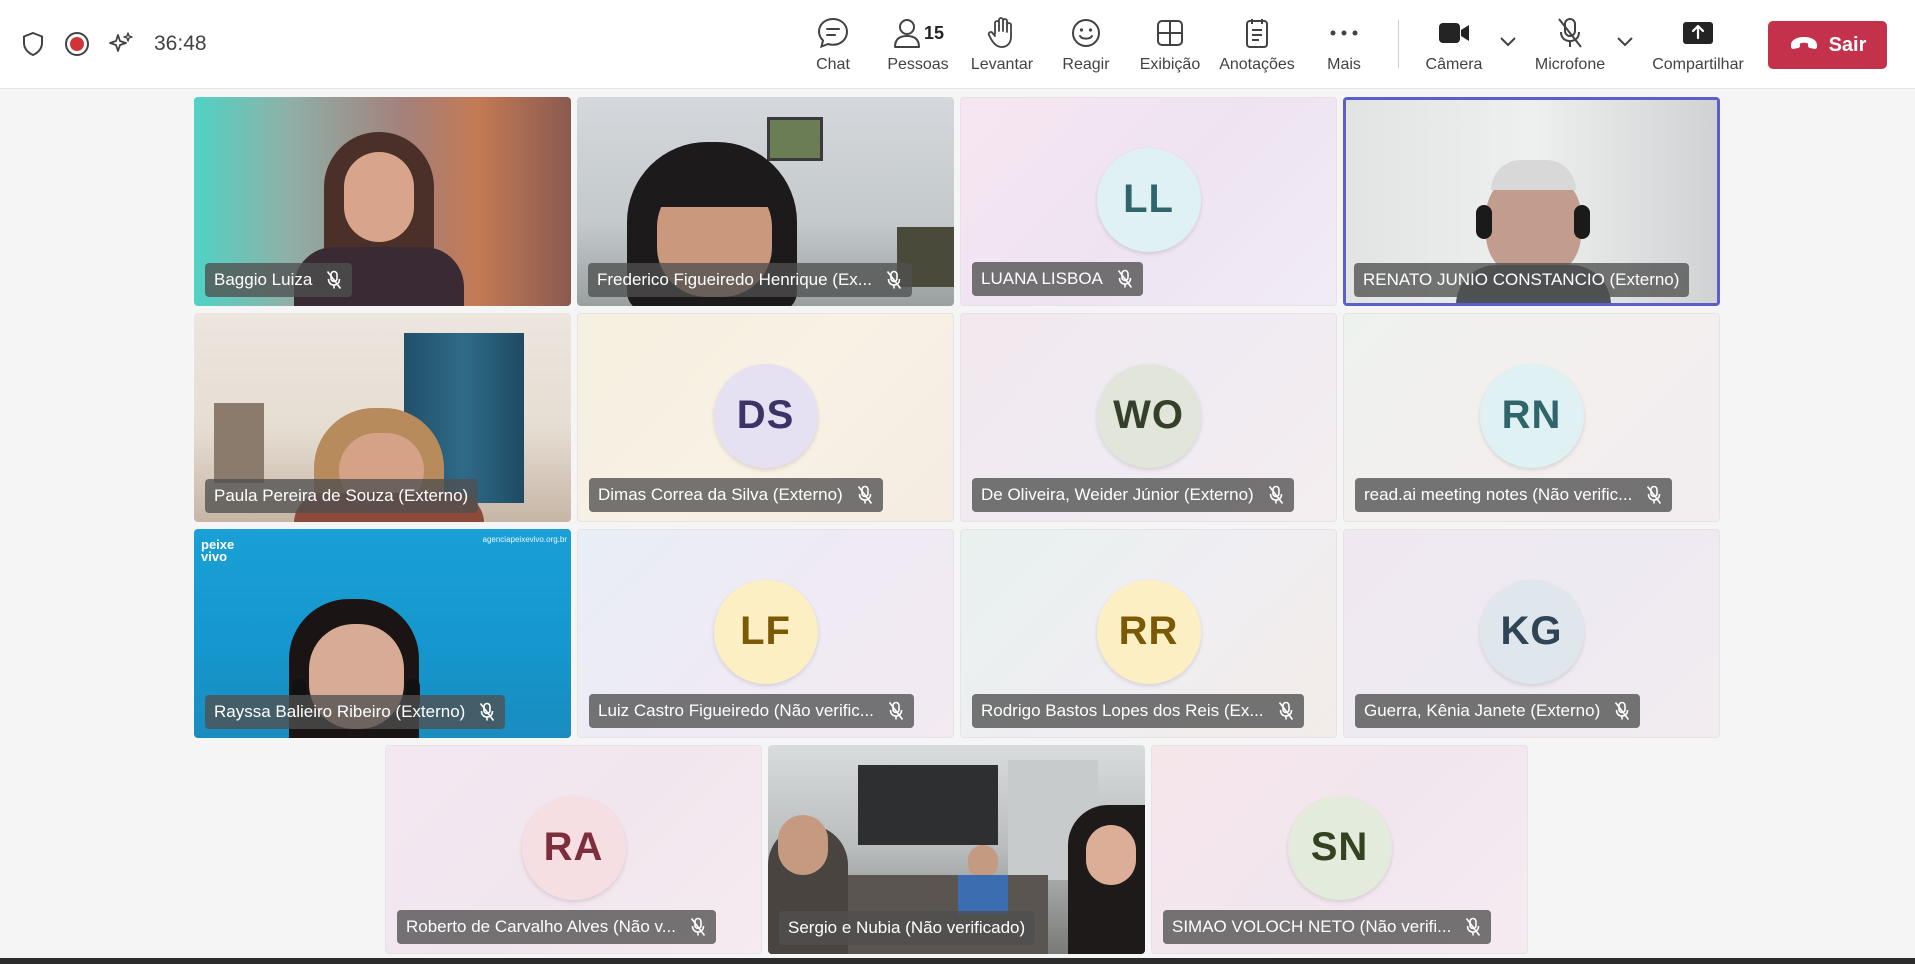 The image size is (1915, 964). I want to click on participant-nameplate: RENATO JUNIO CONSTANCIO (Externo), so click(1522, 280).